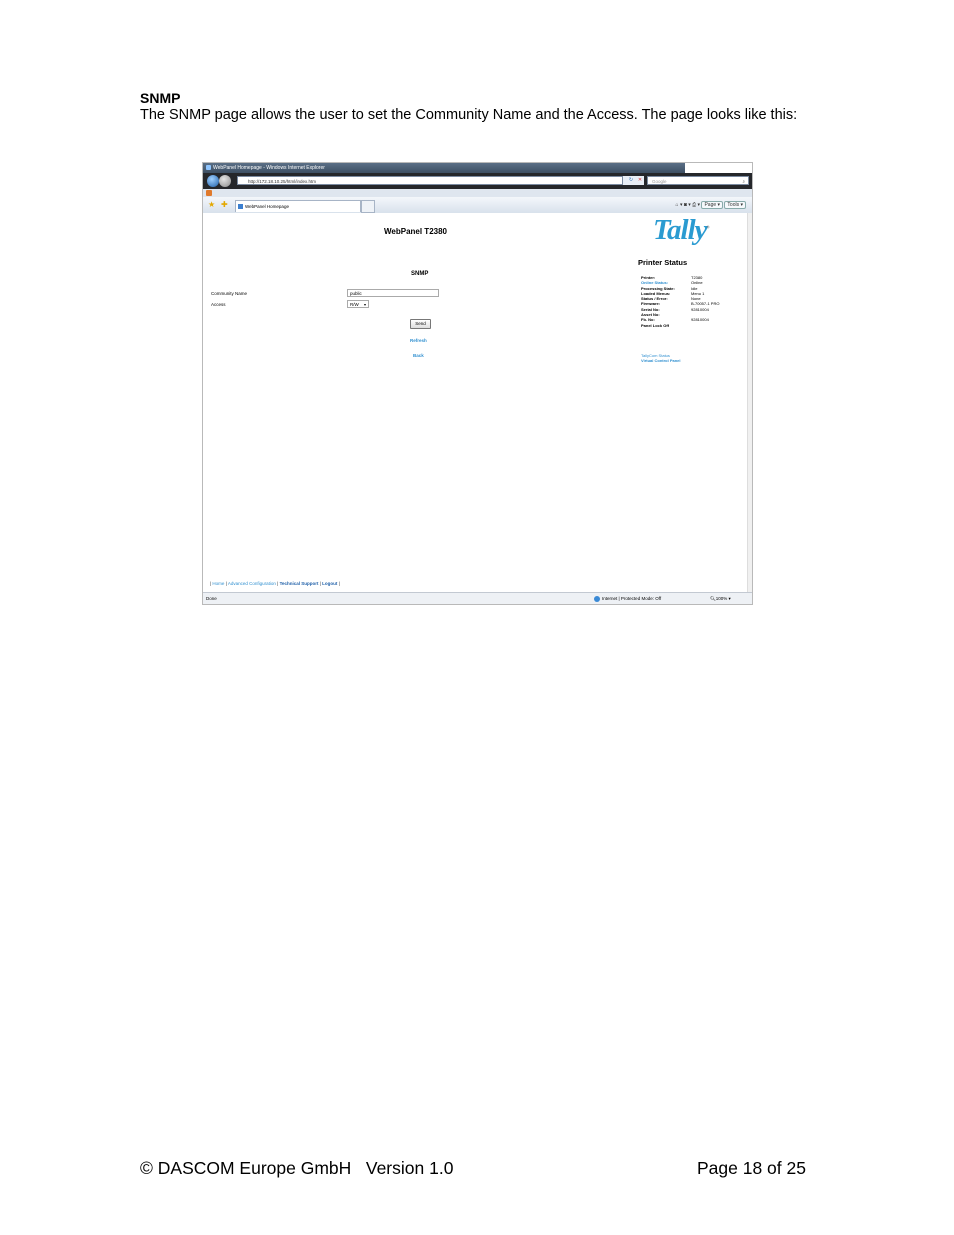 The width and height of the screenshot is (954, 1235). Describe the element at coordinates (640, 180) in the screenshot. I see `stop-icon: ✕` at that location.